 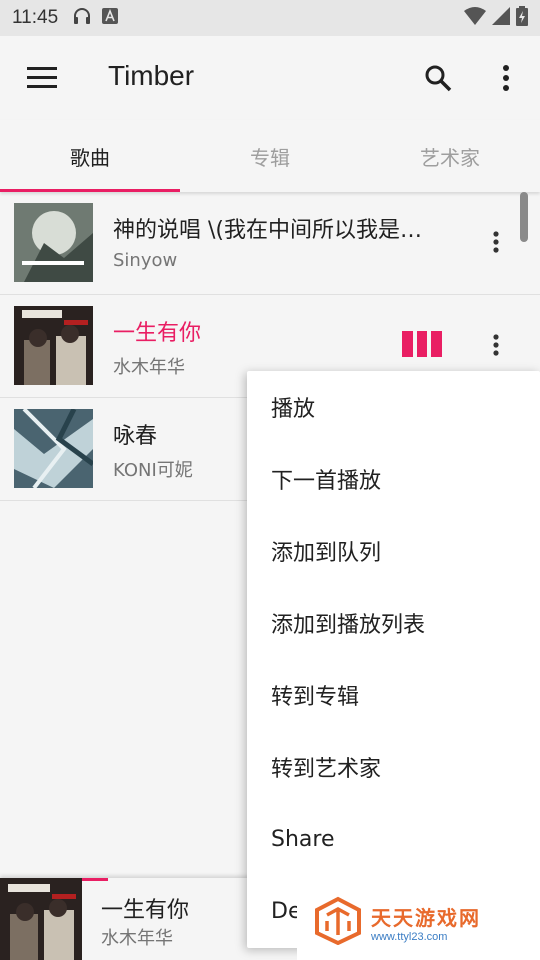 What do you see at coordinates (41, 919) in the screenshot?
I see `mini-player-album-art` at bounding box center [41, 919].